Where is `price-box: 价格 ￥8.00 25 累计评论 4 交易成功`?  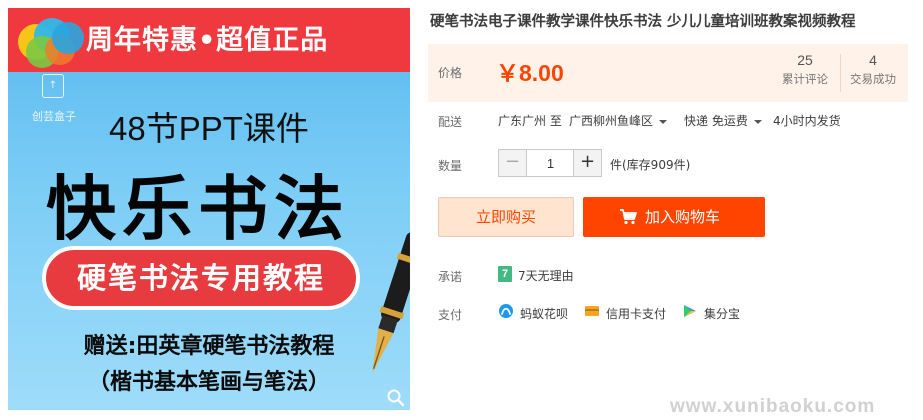
price-box: 价格 ￥8.00 25 累计评论 4 交易成功 is located at coordinates (668, 73).